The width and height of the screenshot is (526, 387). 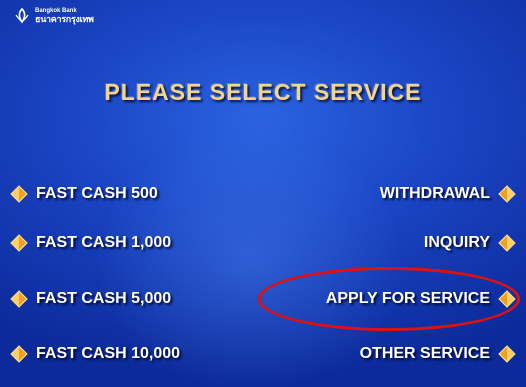 I want to click on inquiry-label: INQUIRY, so click(x=456, y=242).